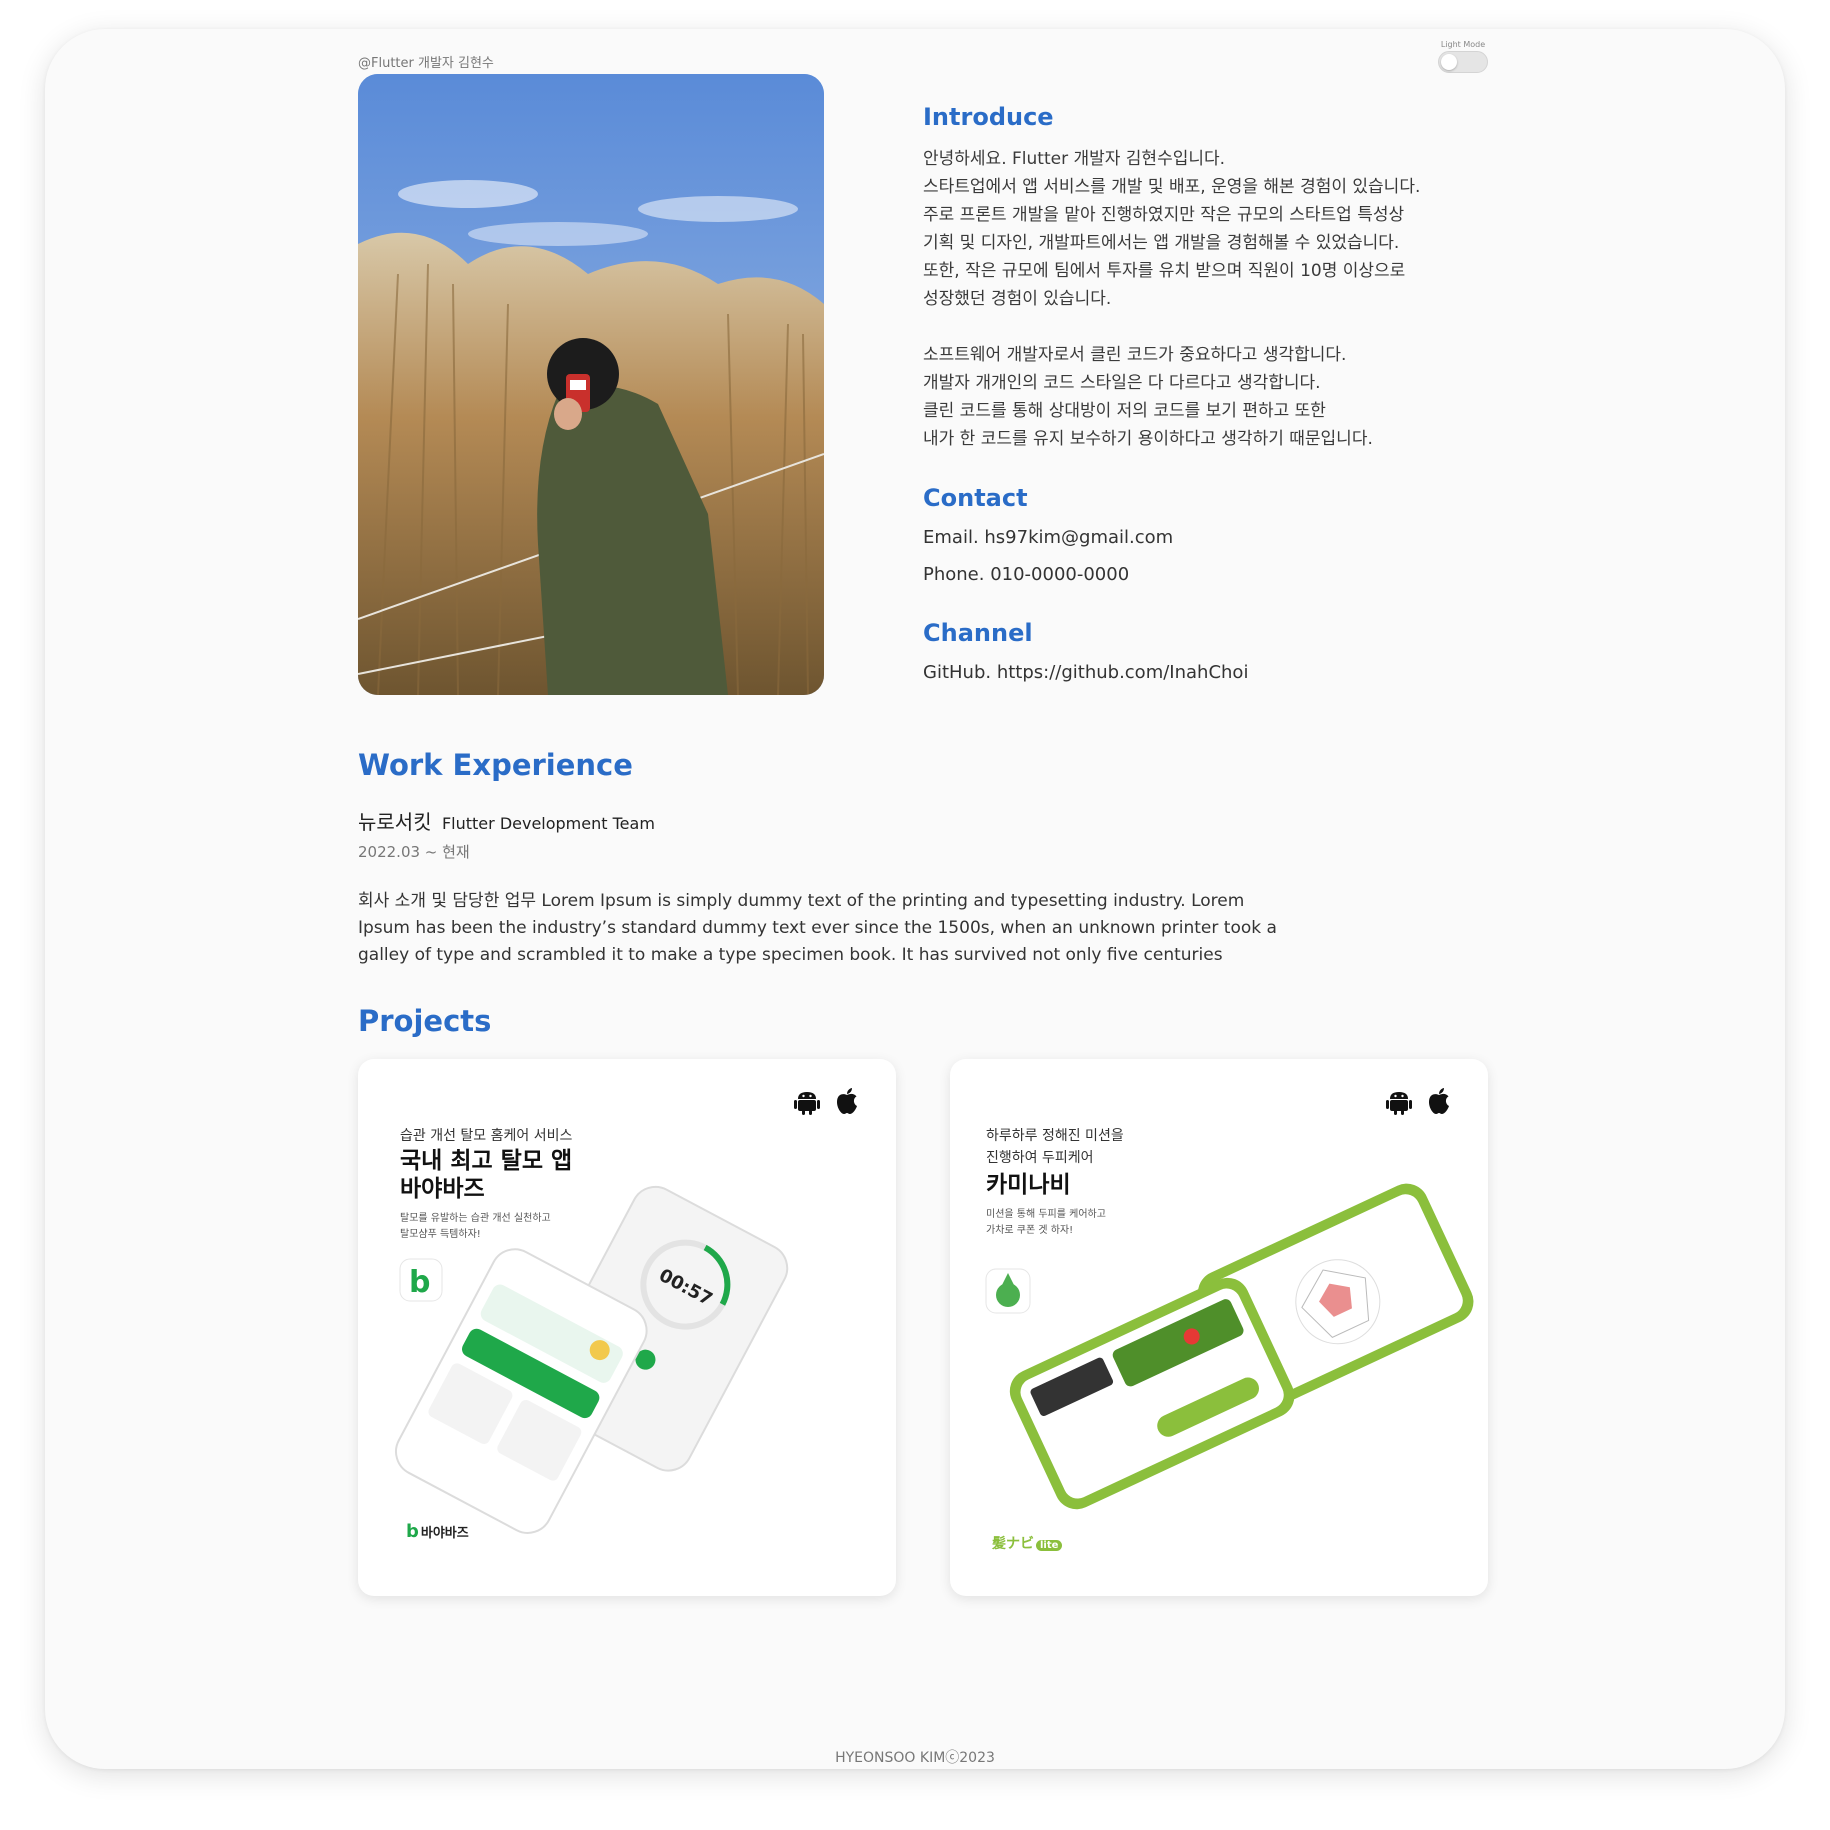 The image size is (1830, 1830). What do you see at coordinates (1161, 243) in the screenshot?
I see `intro-line: 기획 및 디자인, 개발파트에서는 앱 개발을 경험해볼 수 있었습니다.` at bounding box center [1161, 243].